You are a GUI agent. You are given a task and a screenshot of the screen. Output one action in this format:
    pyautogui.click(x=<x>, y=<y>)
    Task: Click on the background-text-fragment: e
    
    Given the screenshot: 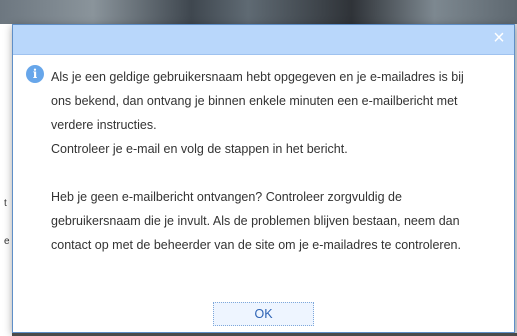 What is the action you would take?
    pyautogui.click(x=7, y=241)
    